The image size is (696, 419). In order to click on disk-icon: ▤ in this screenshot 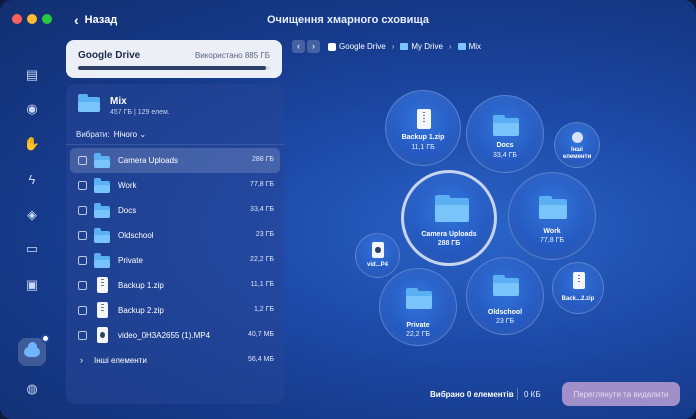, I will do `click(32, 75)`.